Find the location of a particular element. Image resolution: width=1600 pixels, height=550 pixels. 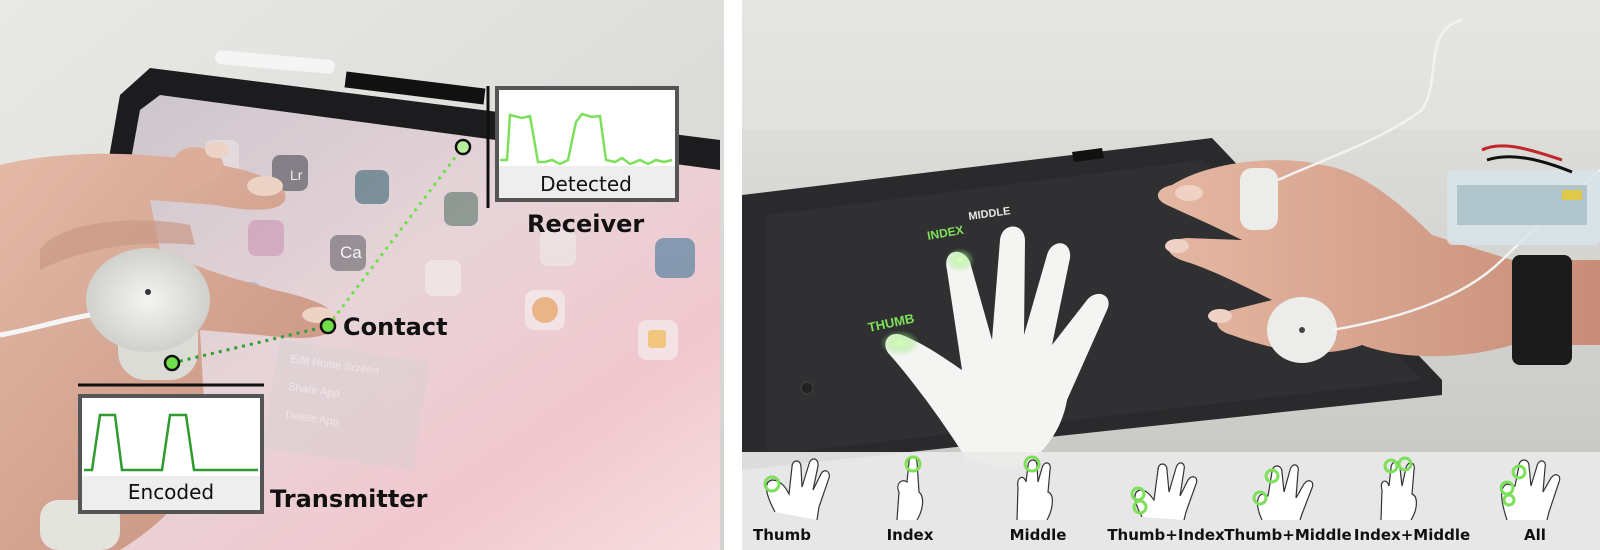

gesture-label-thumb-index: Thumb+Index is located at coordinates (1166, 535).